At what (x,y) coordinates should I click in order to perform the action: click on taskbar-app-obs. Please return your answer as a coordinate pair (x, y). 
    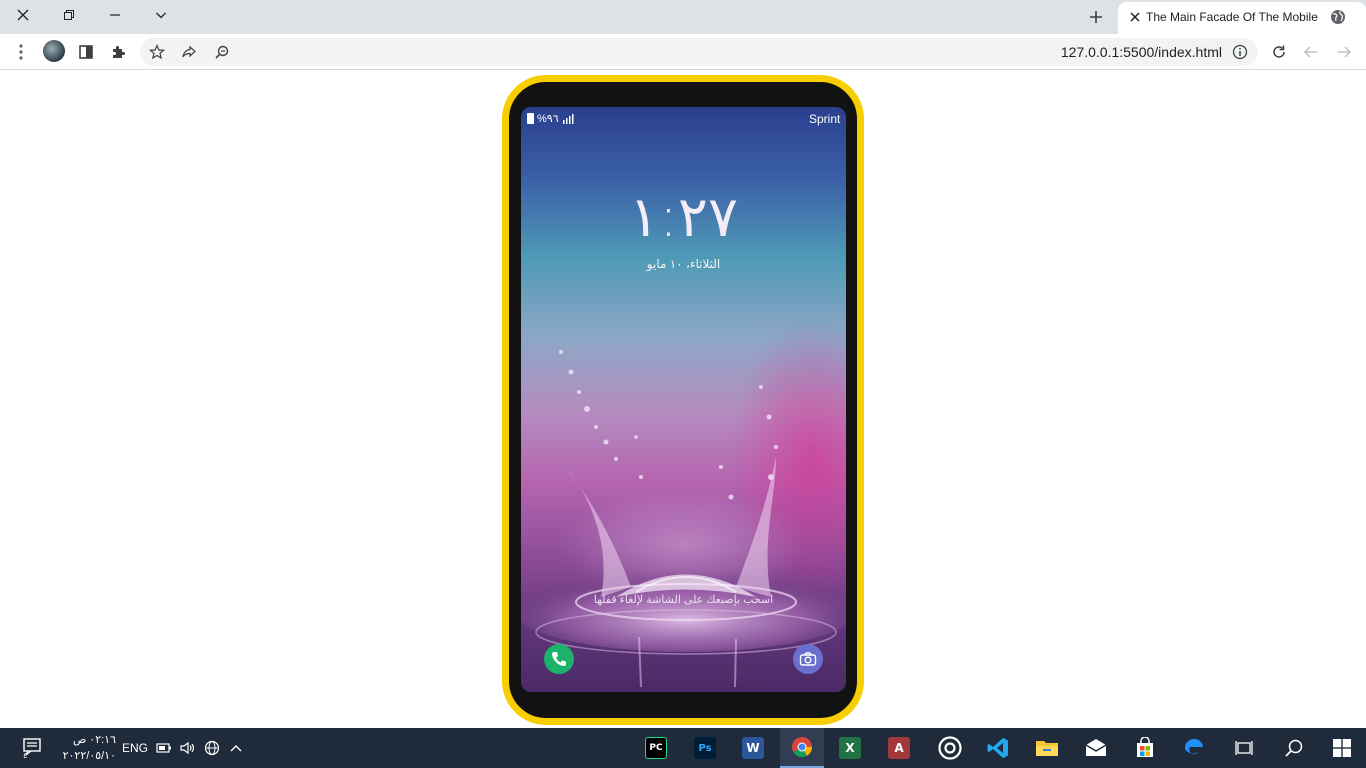
    Looking at the image, I should click on (950, 748).